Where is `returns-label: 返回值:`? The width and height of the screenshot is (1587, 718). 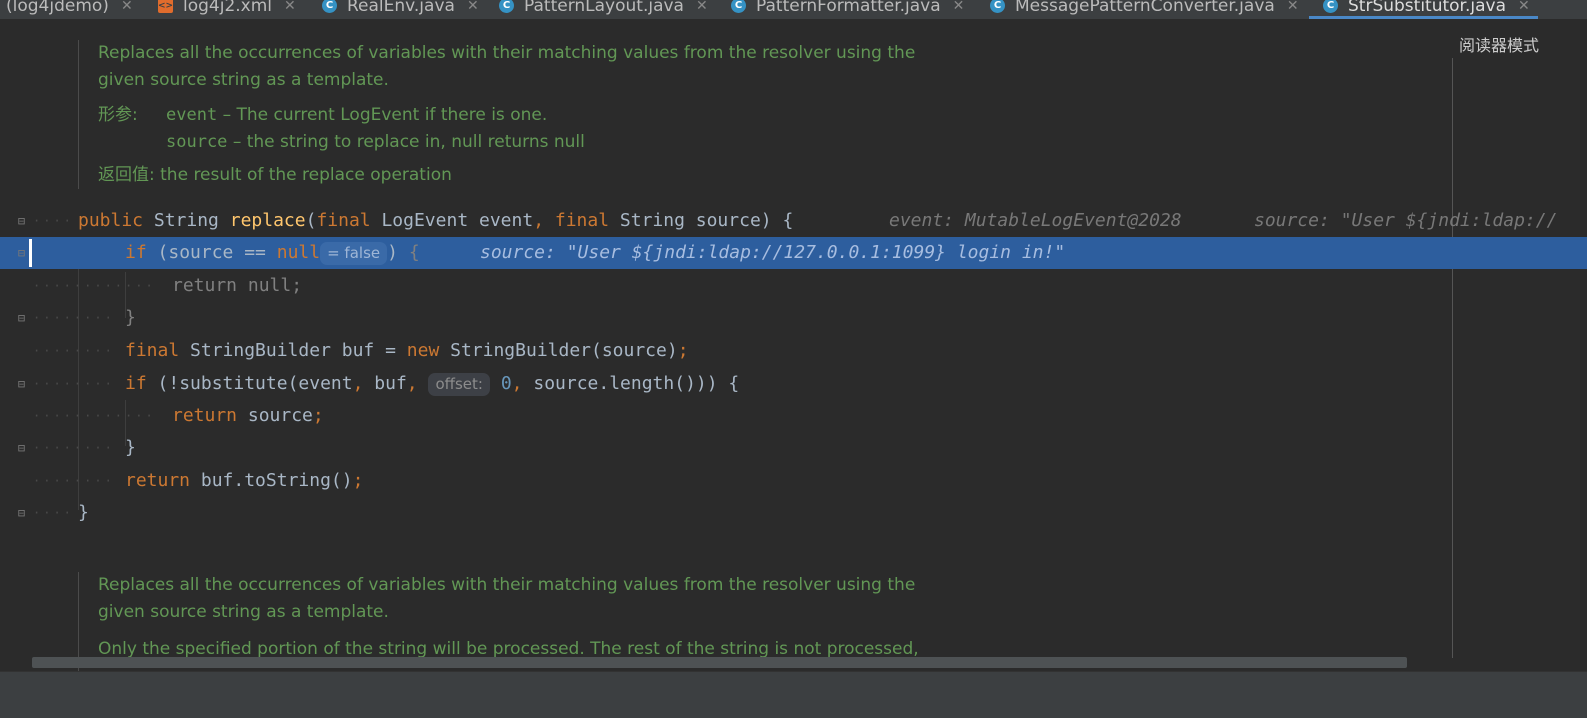
returns-label: 返回值: is located at coordinates (126, 175).